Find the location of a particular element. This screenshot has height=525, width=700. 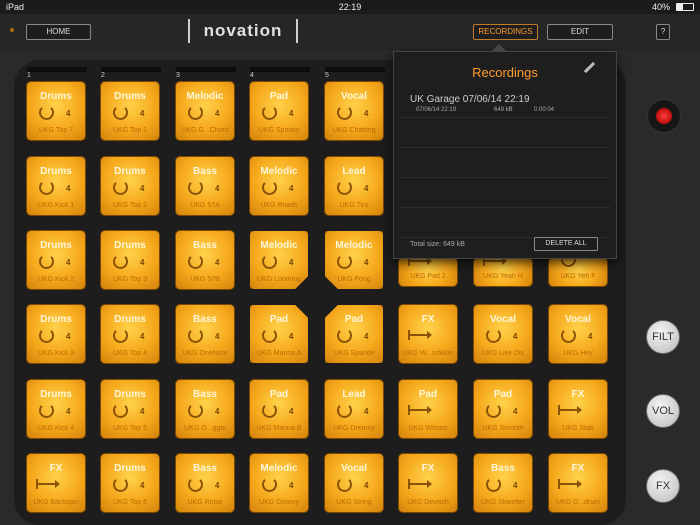

pad: Bass 4 UKG 57B is located at coordinates (205, 260).